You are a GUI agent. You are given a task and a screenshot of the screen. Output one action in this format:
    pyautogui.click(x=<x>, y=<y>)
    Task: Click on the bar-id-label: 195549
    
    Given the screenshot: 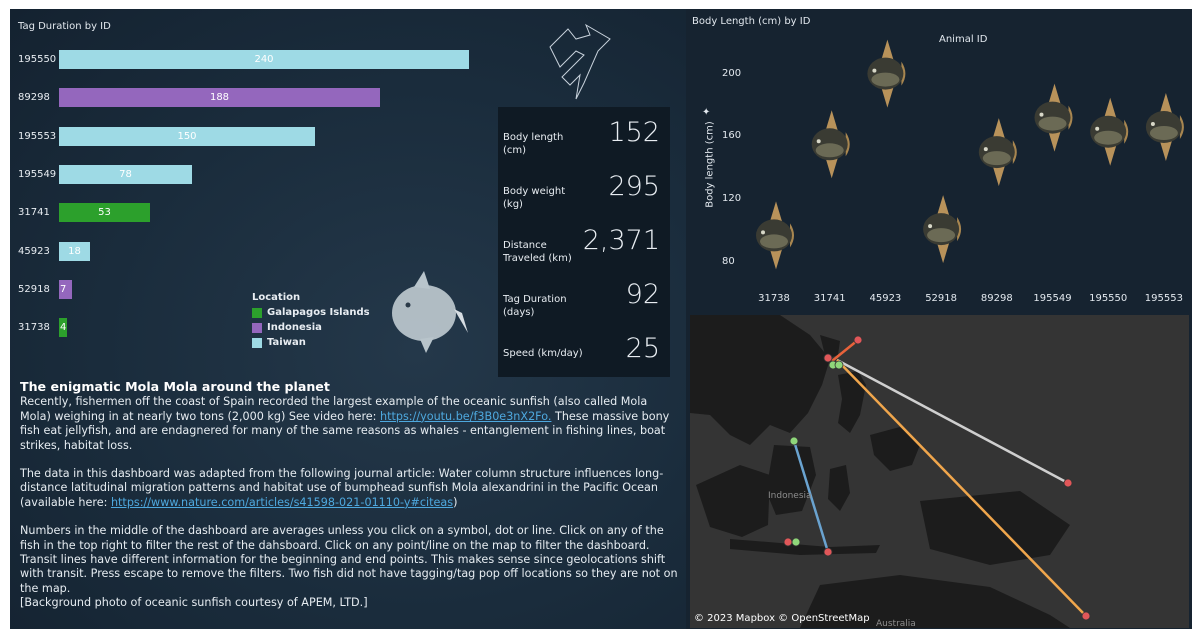 What is the action you would take?
    pyautogui.click(x=37, y=174)
    